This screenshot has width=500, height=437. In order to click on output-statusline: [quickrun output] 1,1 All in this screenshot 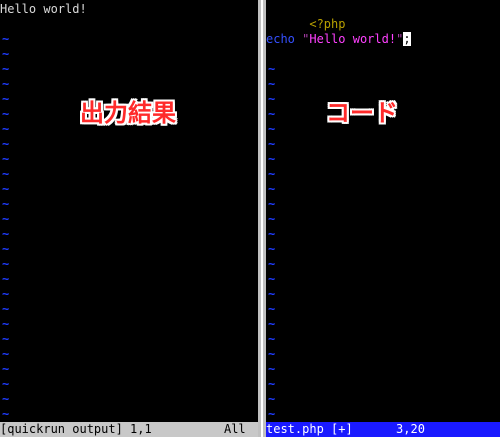, I will do `click(129, 429)`.